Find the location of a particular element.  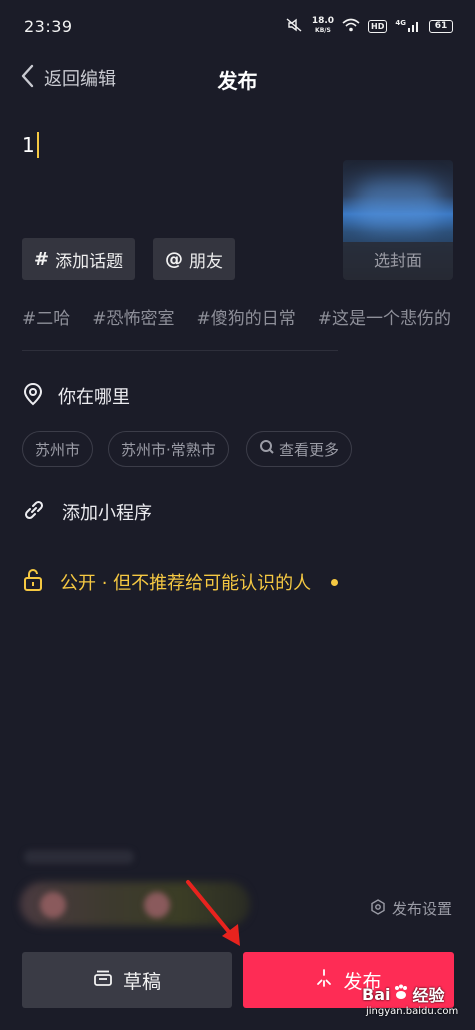

link-icon is located at coordinates (34, 512).